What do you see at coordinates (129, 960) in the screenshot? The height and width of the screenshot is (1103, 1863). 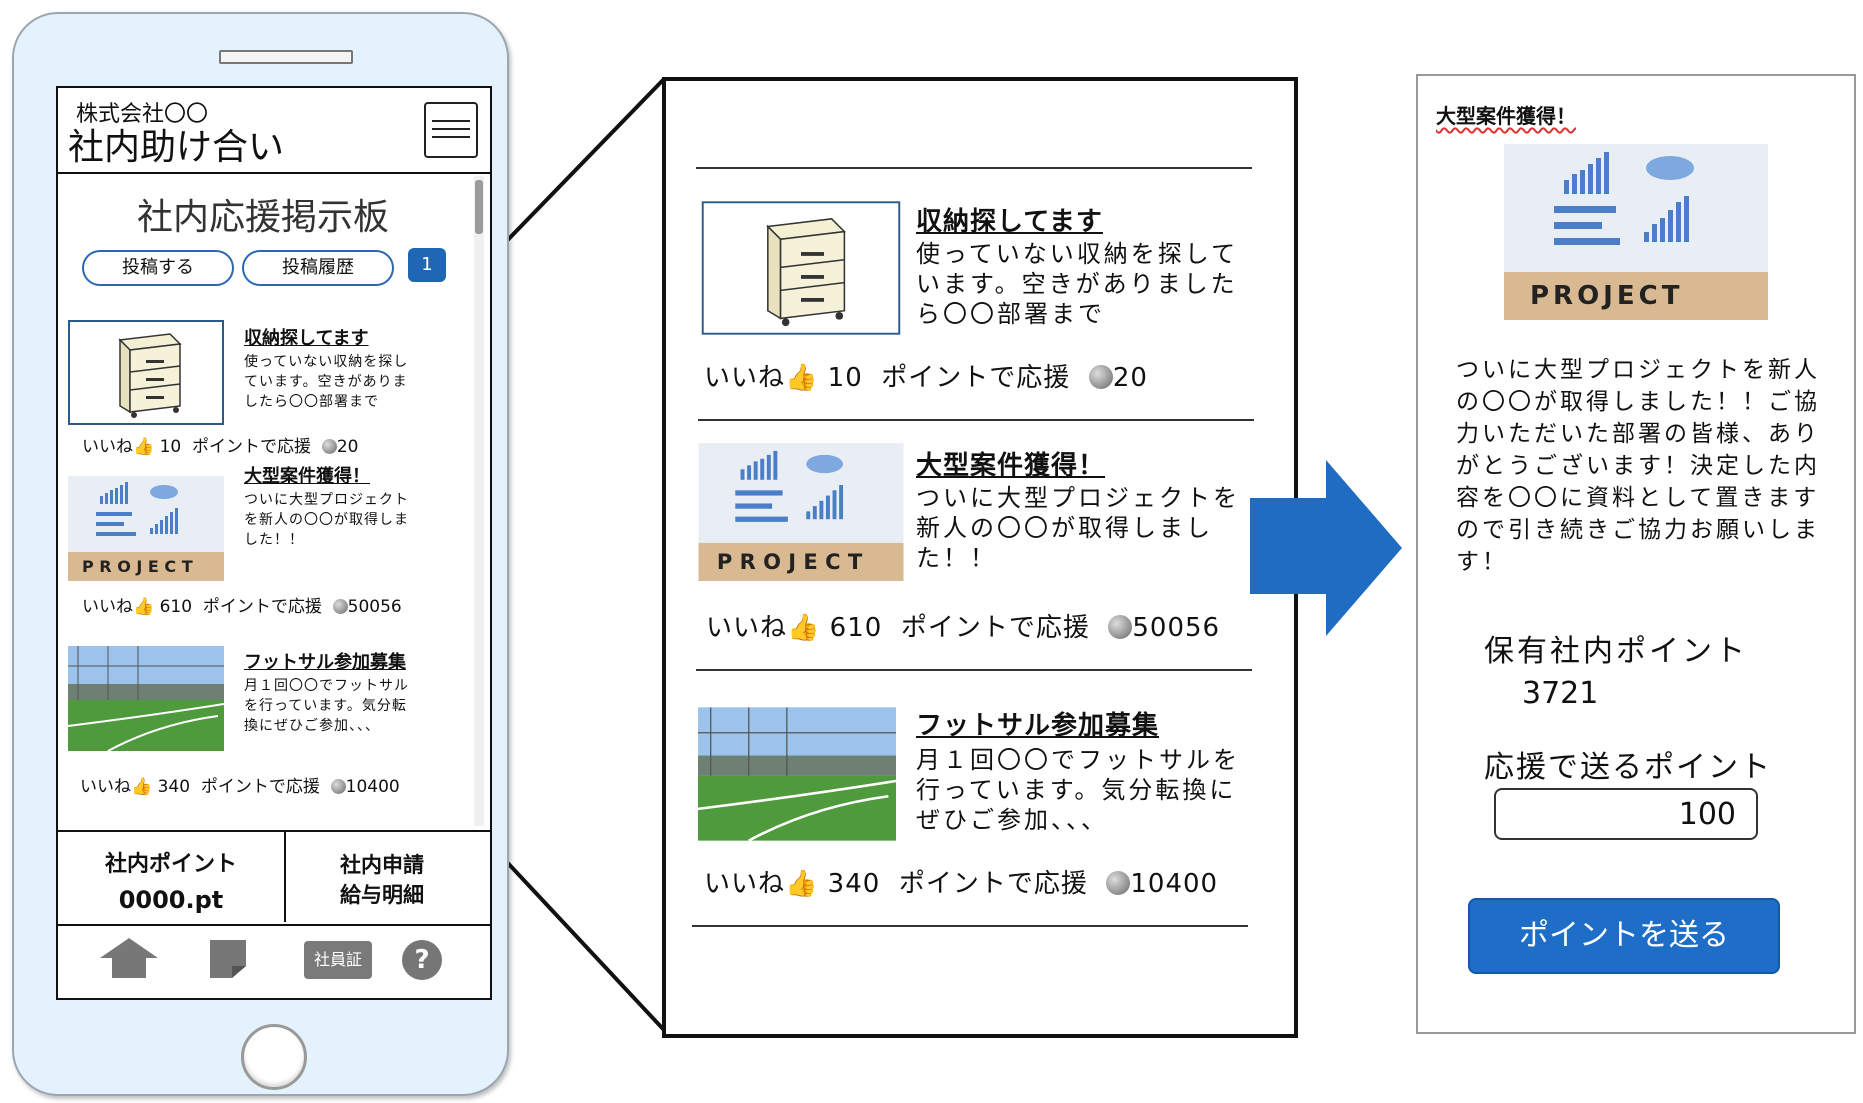 I see `home-icon` at bounding box center [129, 960].